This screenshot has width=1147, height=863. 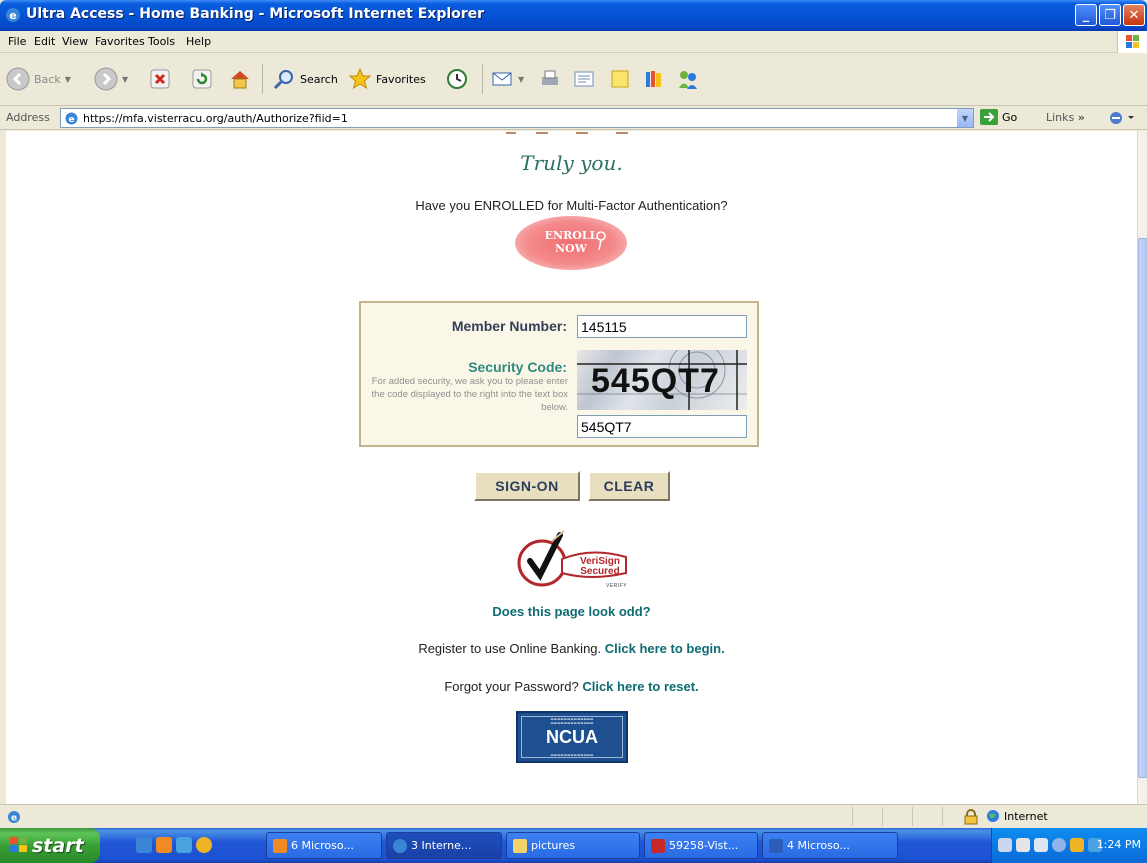 I want to click on toolbar-separator, so click(x=262, y=79).